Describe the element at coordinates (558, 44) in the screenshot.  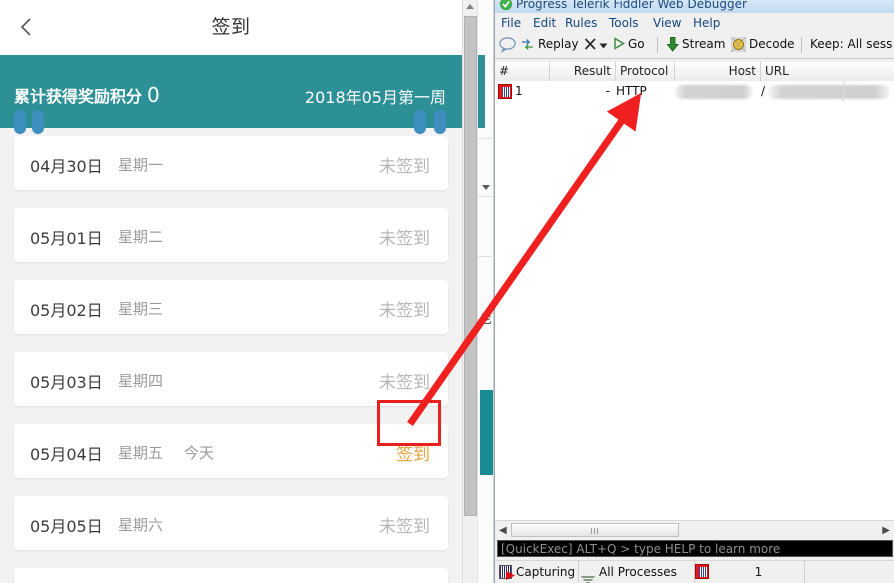
I see `replay-button: Replay` at that location.